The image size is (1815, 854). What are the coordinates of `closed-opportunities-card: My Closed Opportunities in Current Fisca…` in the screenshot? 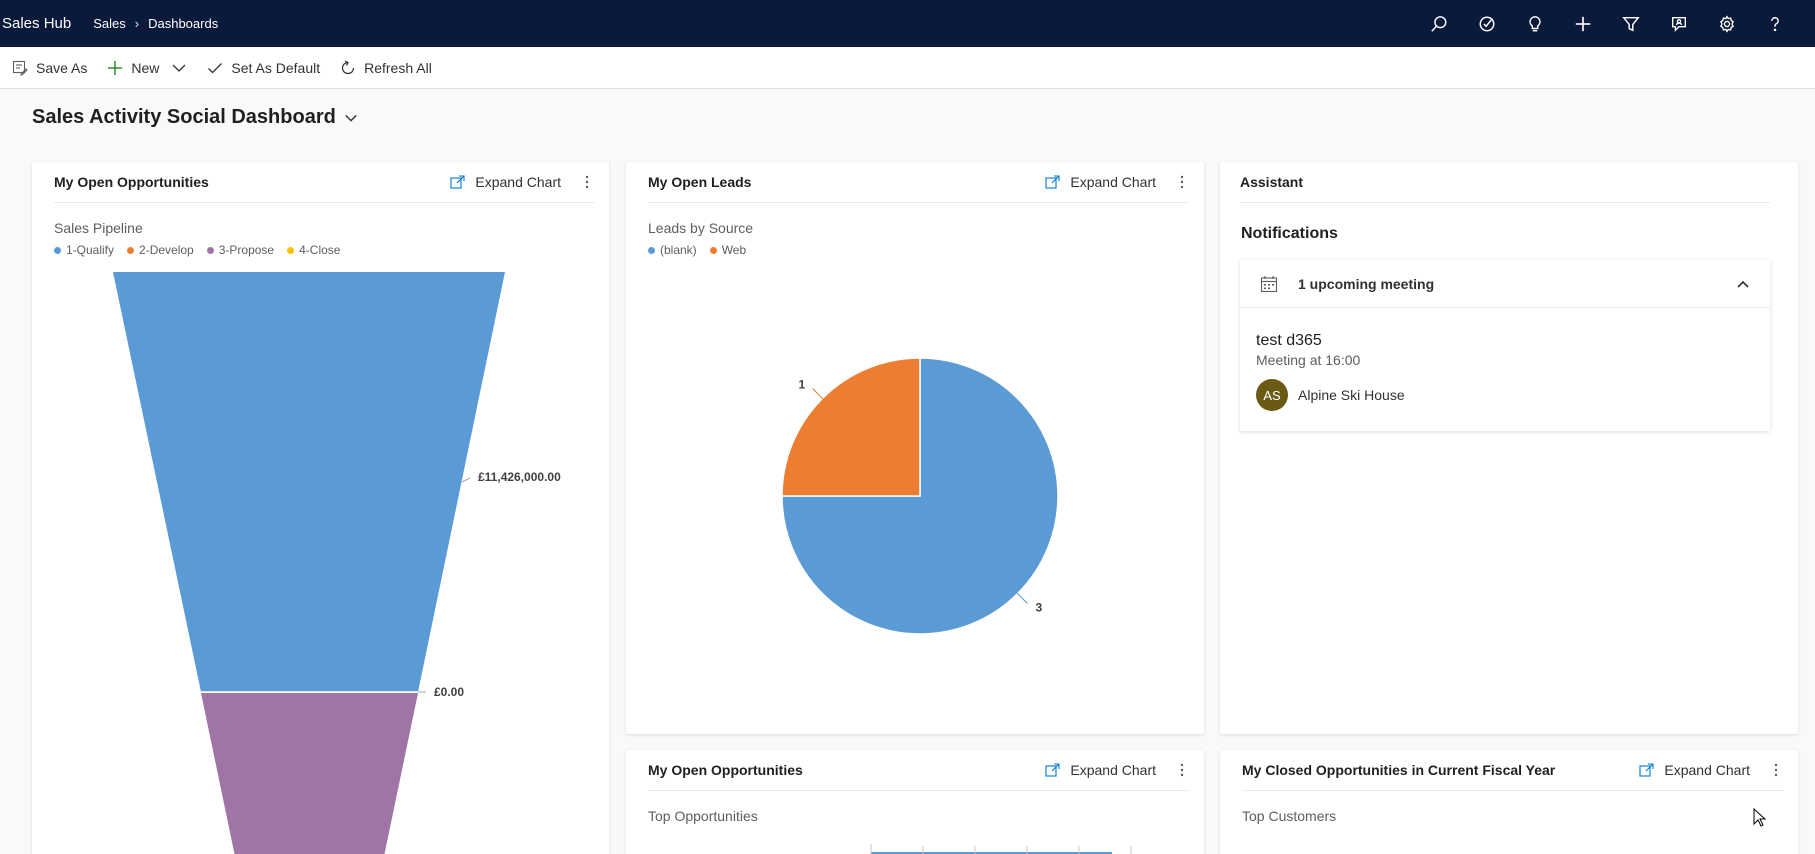 It's located at (1509, 802).